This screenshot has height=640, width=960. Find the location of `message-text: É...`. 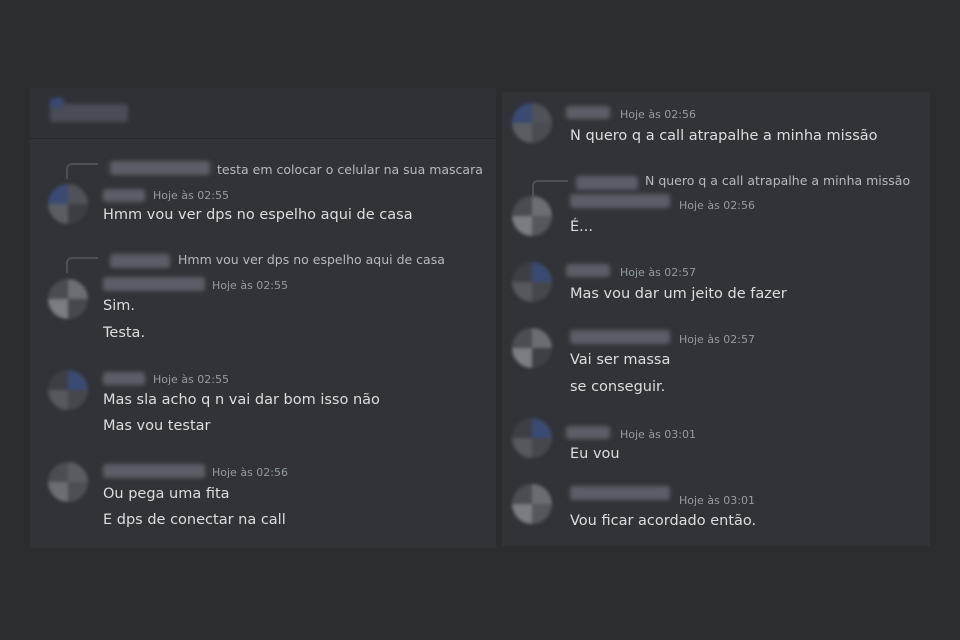

message-text: É... is located at coordinates (581, 227).